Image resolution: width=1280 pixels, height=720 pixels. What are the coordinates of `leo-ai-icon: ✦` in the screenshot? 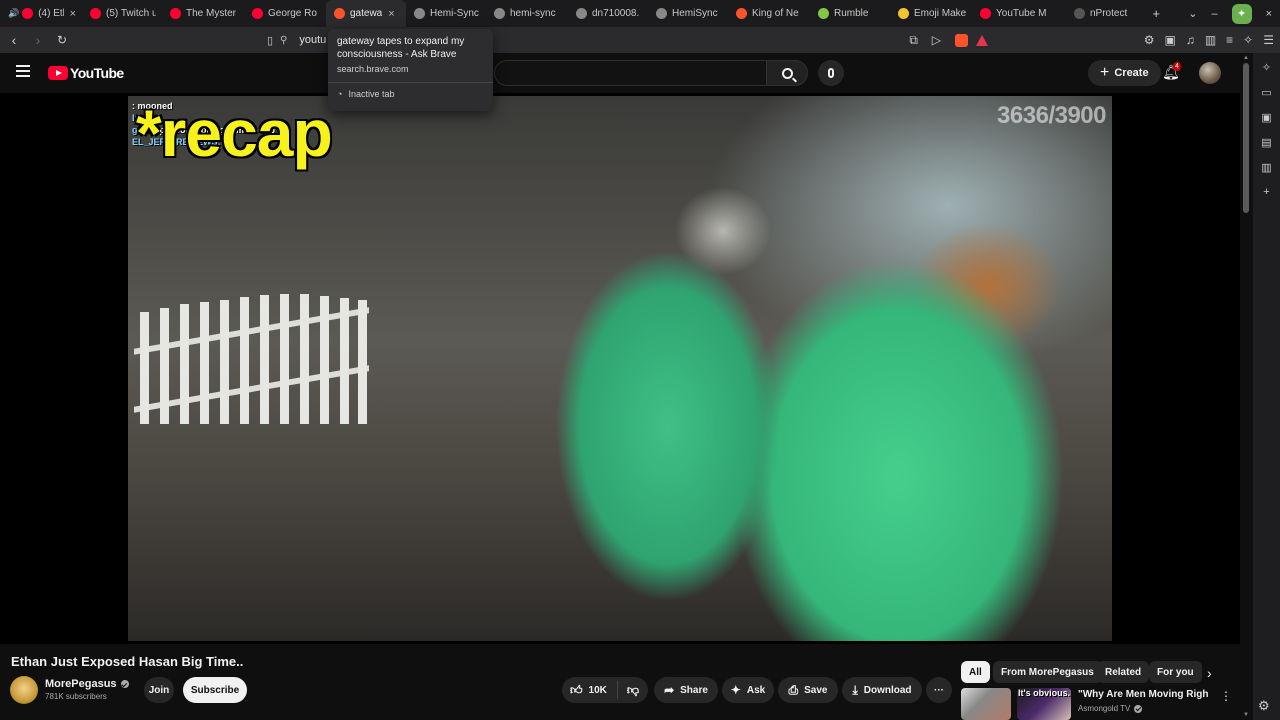 It's located at (1241, 13).